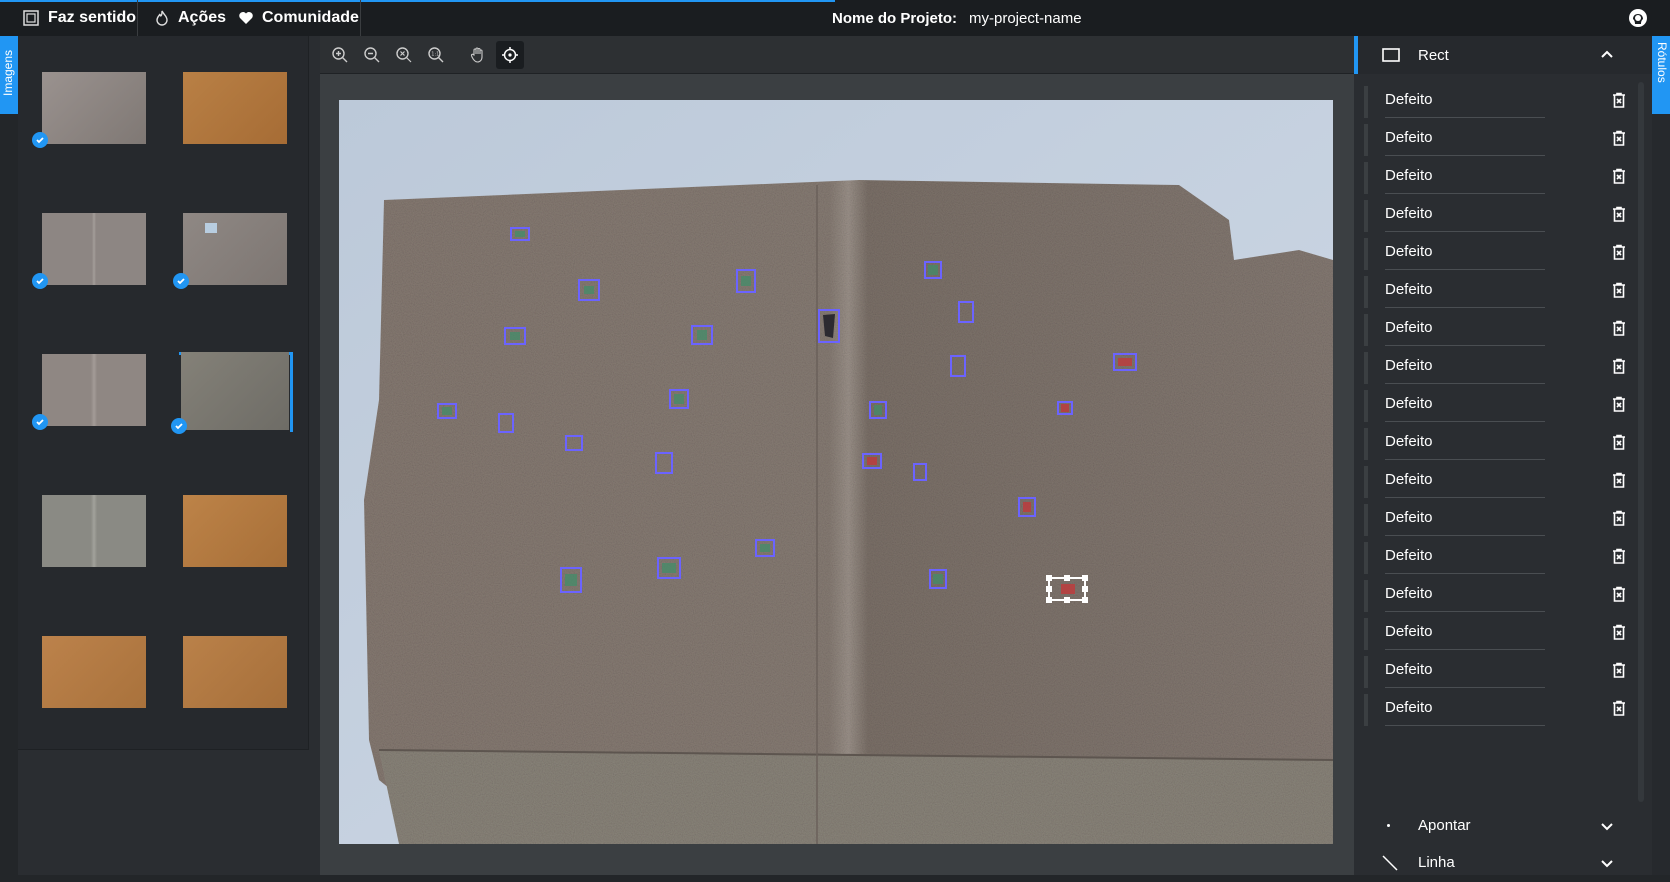  Describe the element at coordinates (1503, 55) in the screenshot. I see `rect-section-header: Rect` at that location.